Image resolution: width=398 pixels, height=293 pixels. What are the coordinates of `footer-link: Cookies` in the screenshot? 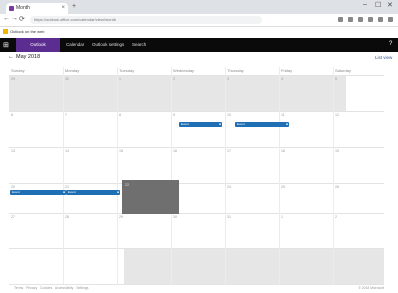 It's located at (46, 288).